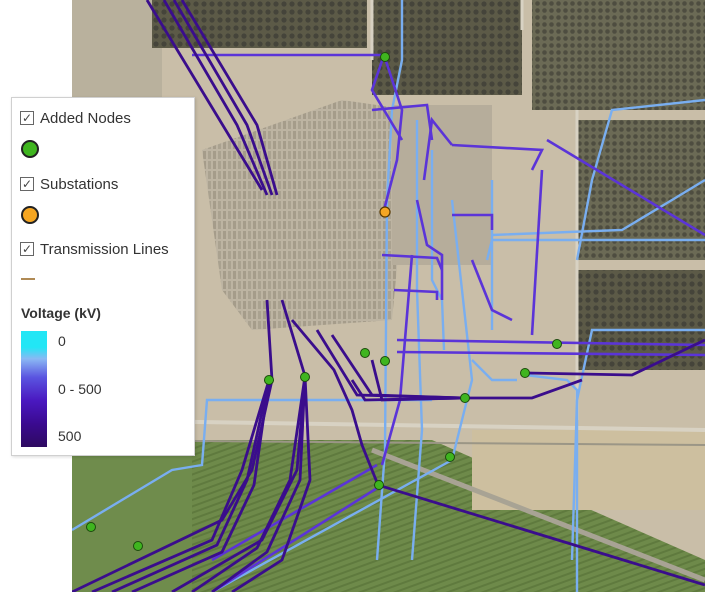 This screenshot has height=592, width=705. I want to click on field-area, so click(117, 55).